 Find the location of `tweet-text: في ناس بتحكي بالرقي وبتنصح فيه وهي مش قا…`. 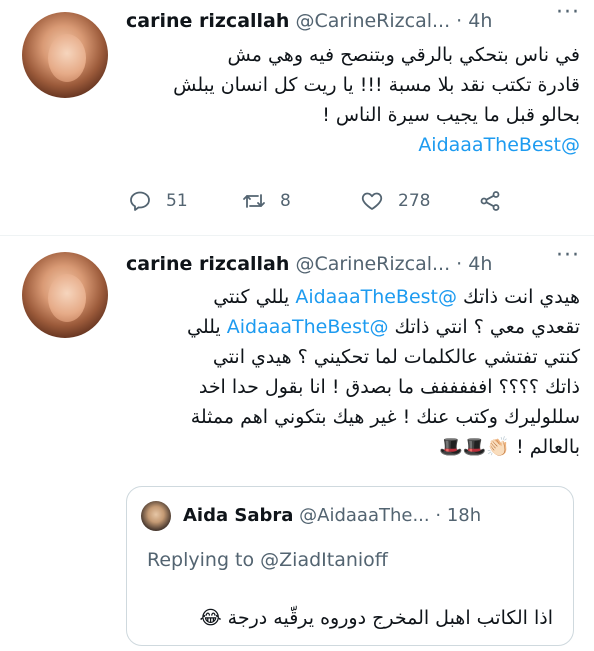

tweet-text: في ناس بتحكي بالرقي وبتنصح فيه وهي مش قا… is located at coordinates (353, 100).